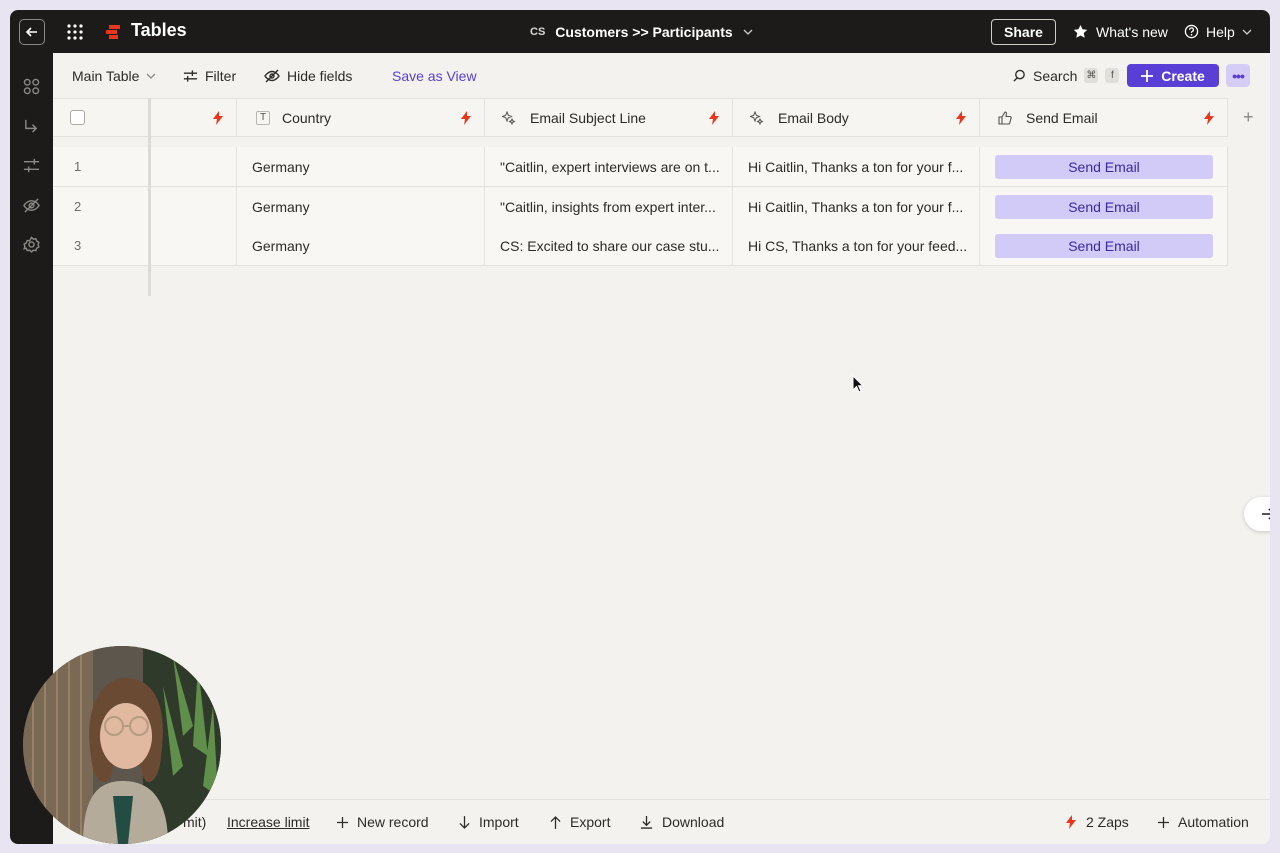  I want to click on help-circle-icon, so click(1191, 31).